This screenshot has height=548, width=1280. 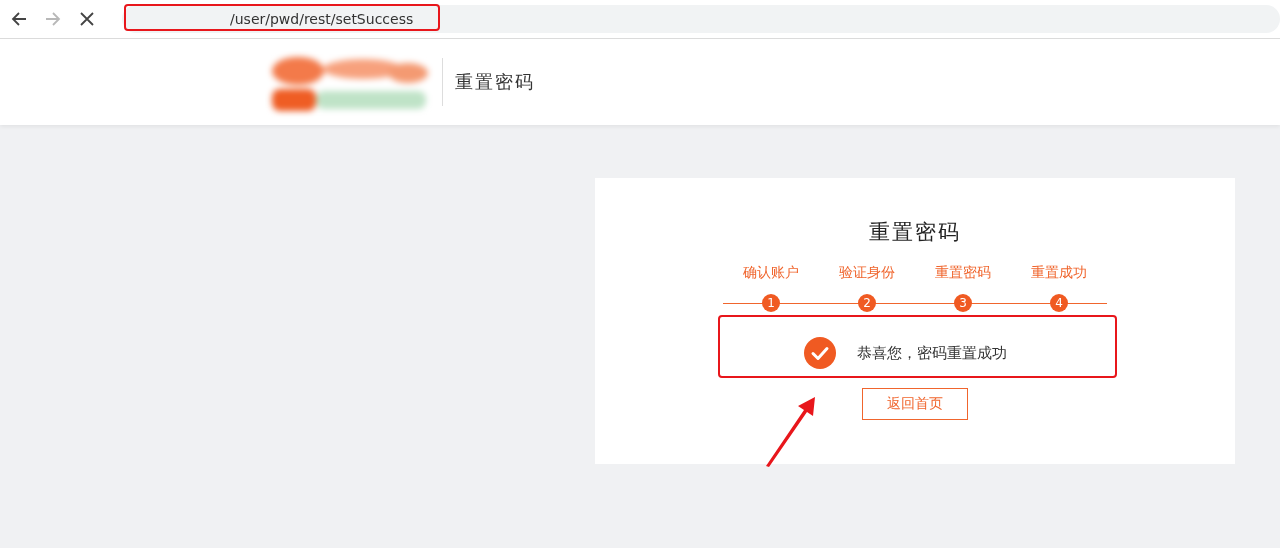 I want to click on close-icon, so click(x=87, y=19).